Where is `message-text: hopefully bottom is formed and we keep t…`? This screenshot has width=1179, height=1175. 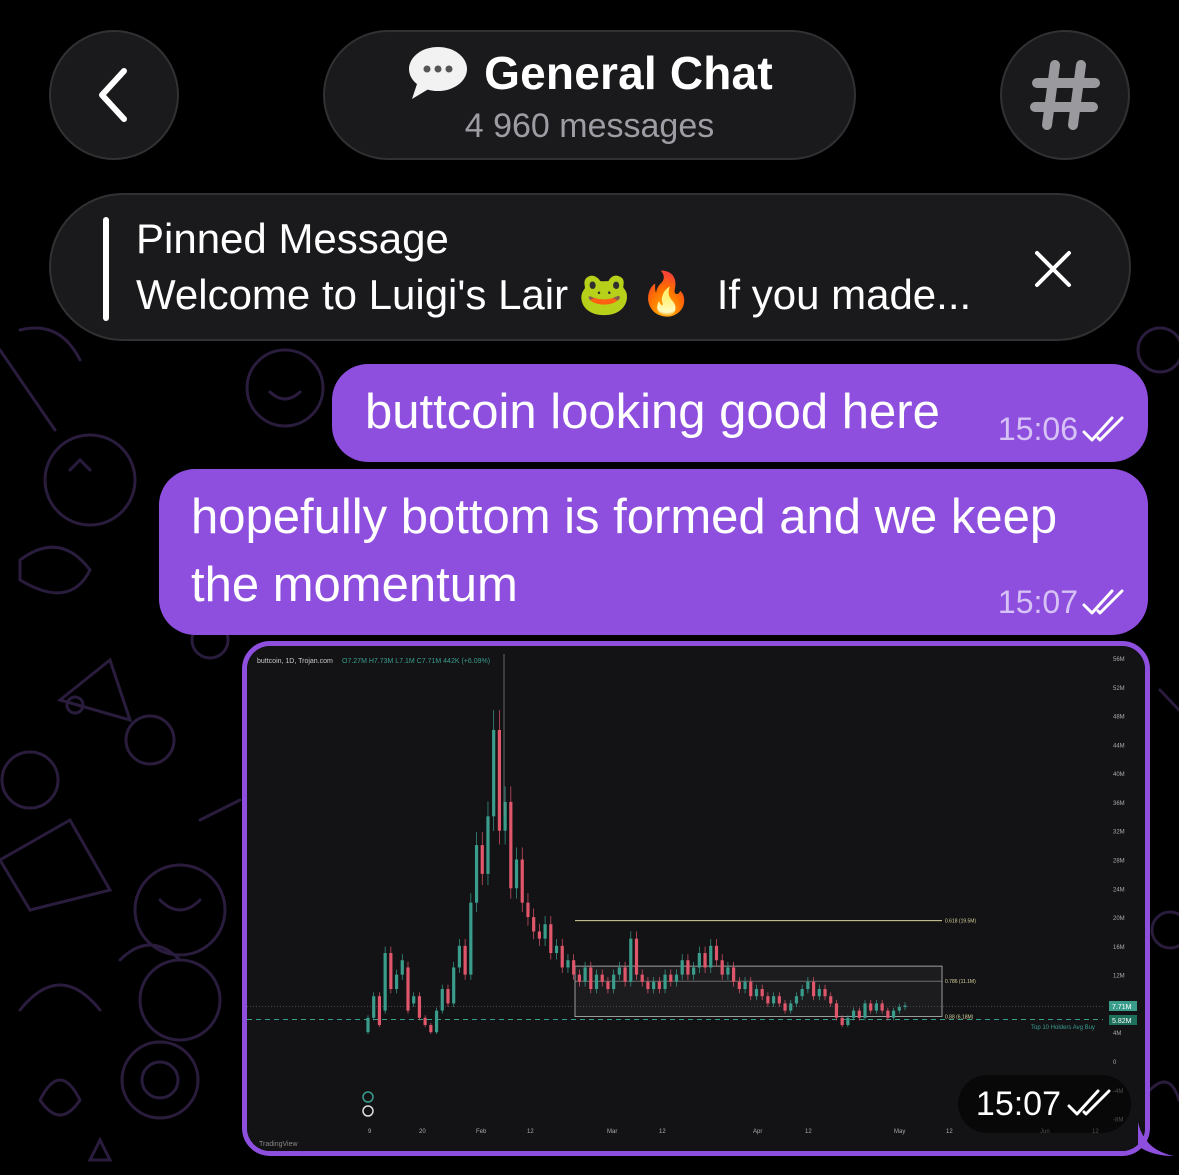 message-text: hopefully bottom is formed and we keep t… is located at coordinates (624, 551).